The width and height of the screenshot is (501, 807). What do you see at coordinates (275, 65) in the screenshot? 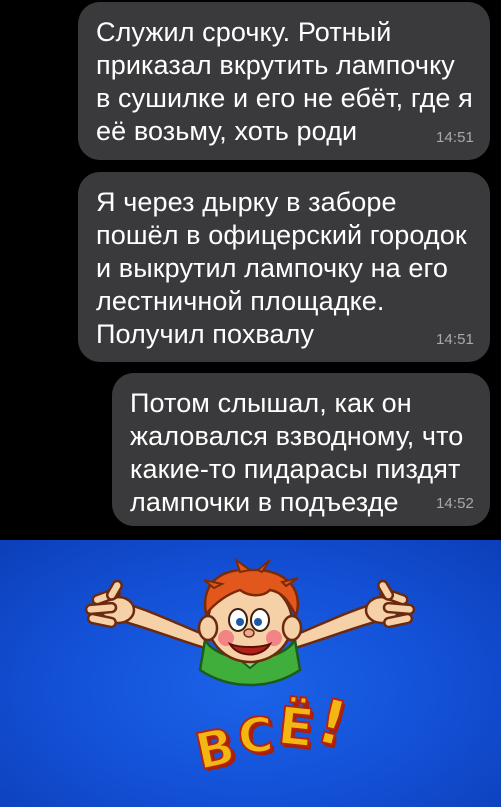
I see `message-line: приказал вкрутить лампочку` at bounding box center [275, 65].